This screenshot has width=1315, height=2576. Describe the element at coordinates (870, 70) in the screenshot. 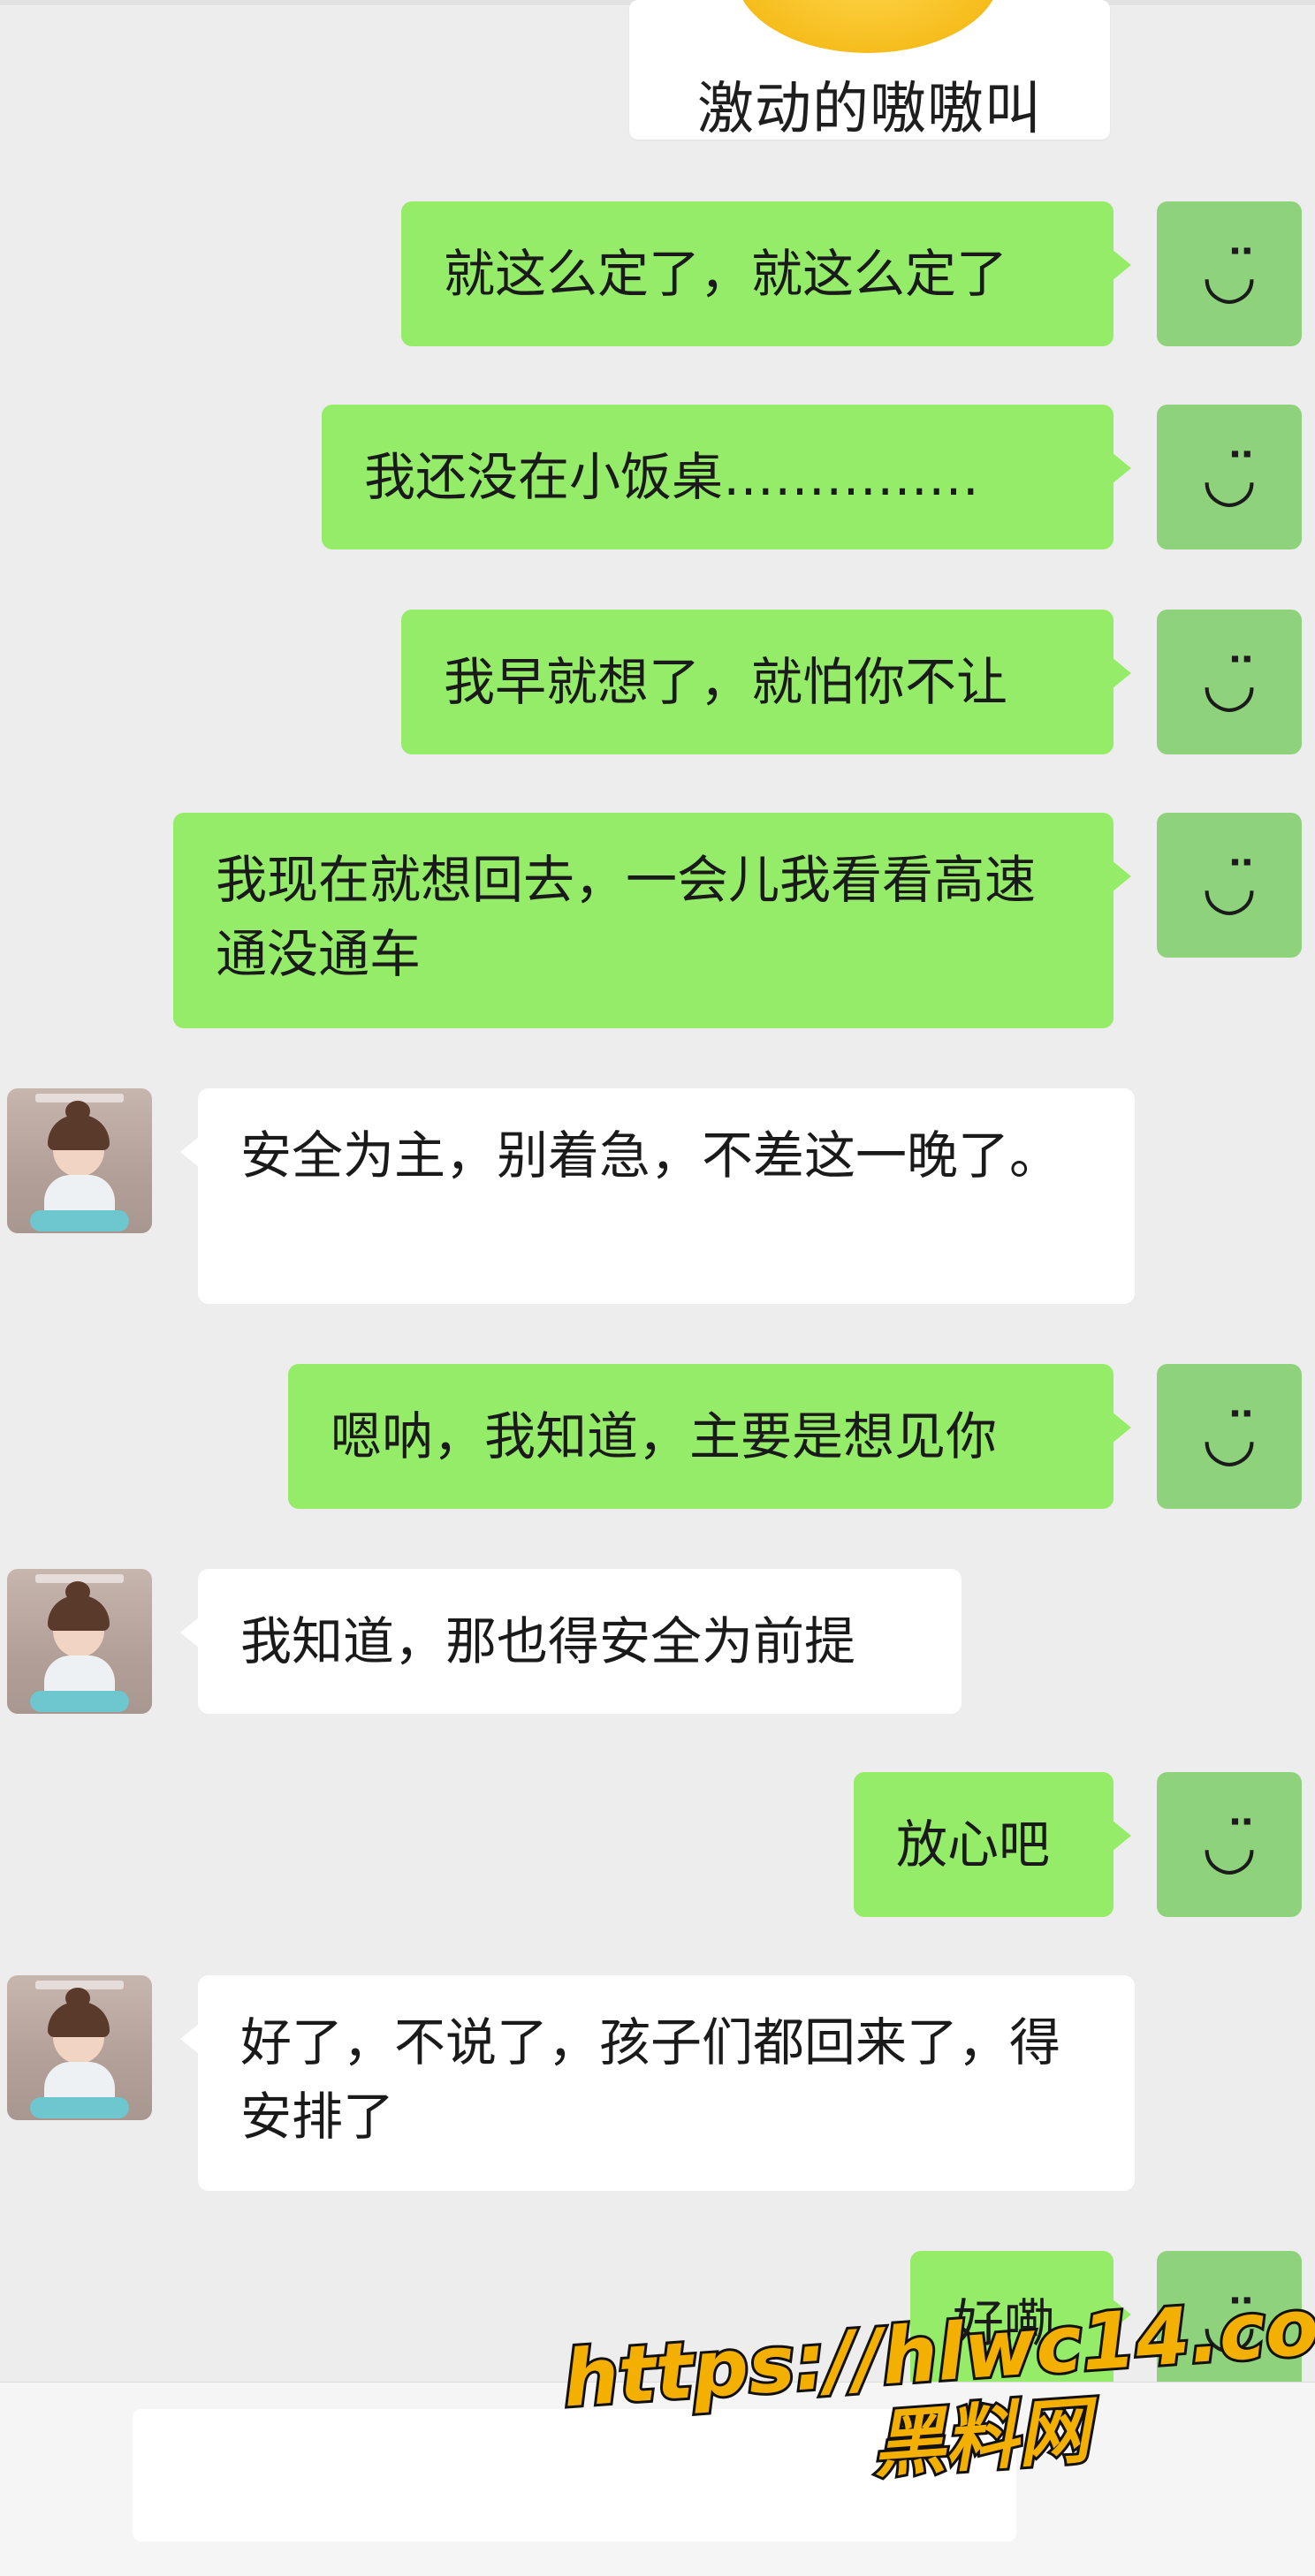

I see `sticker-message: 激动的嗷嗷叫` at that location.